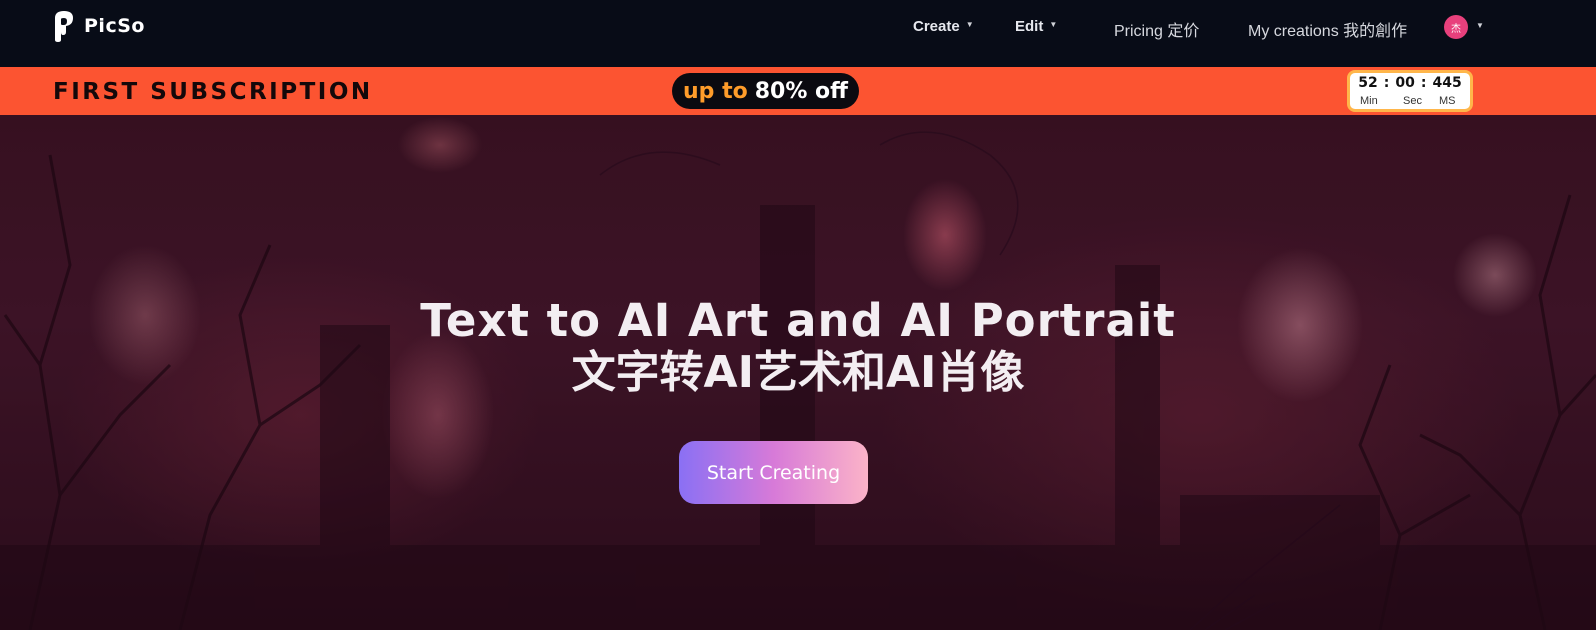 This screenshot has height=630, width=1596. Describe the element at coordinates (1029, 26) in the screenshot. I see `nav-edit-label: Edit` at that location.